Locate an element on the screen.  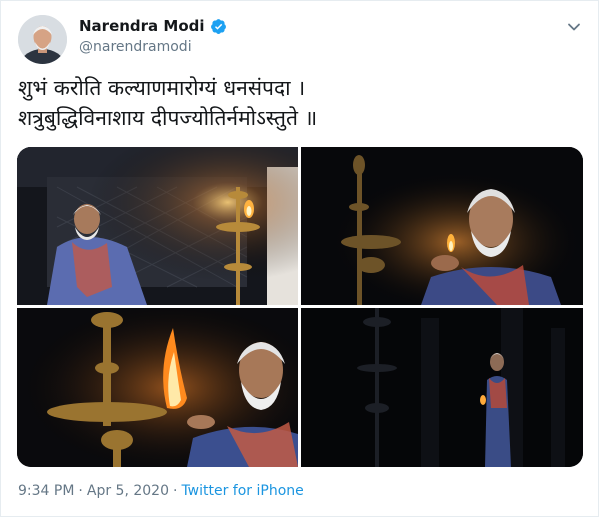
tweet-time: 9:34 PM is located at coordinates (46, 491).